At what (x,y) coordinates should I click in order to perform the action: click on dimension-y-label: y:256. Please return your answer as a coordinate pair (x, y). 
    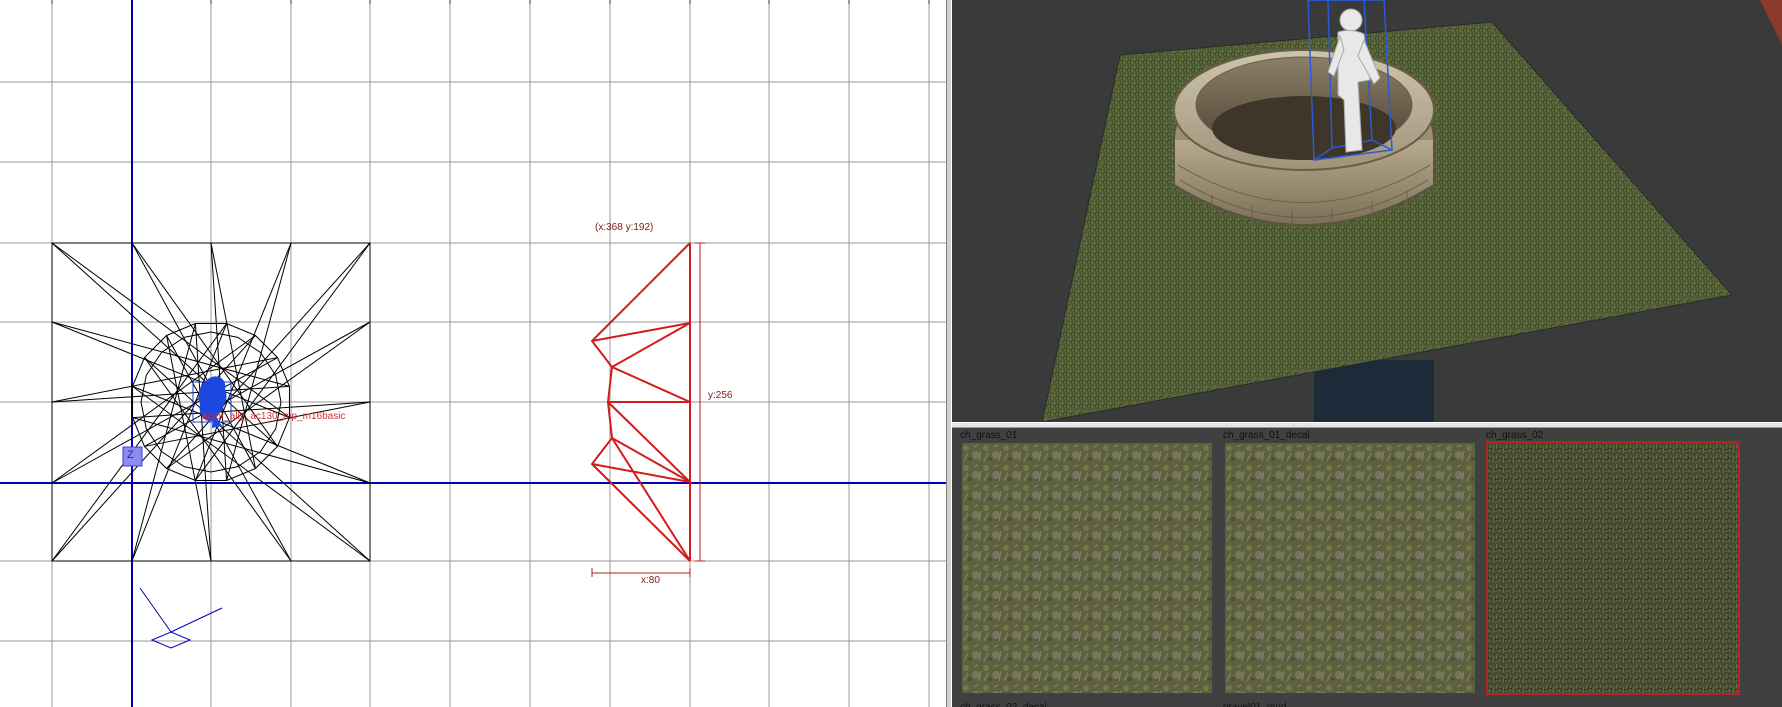
    Looking at the image, I should click on (720, 395).